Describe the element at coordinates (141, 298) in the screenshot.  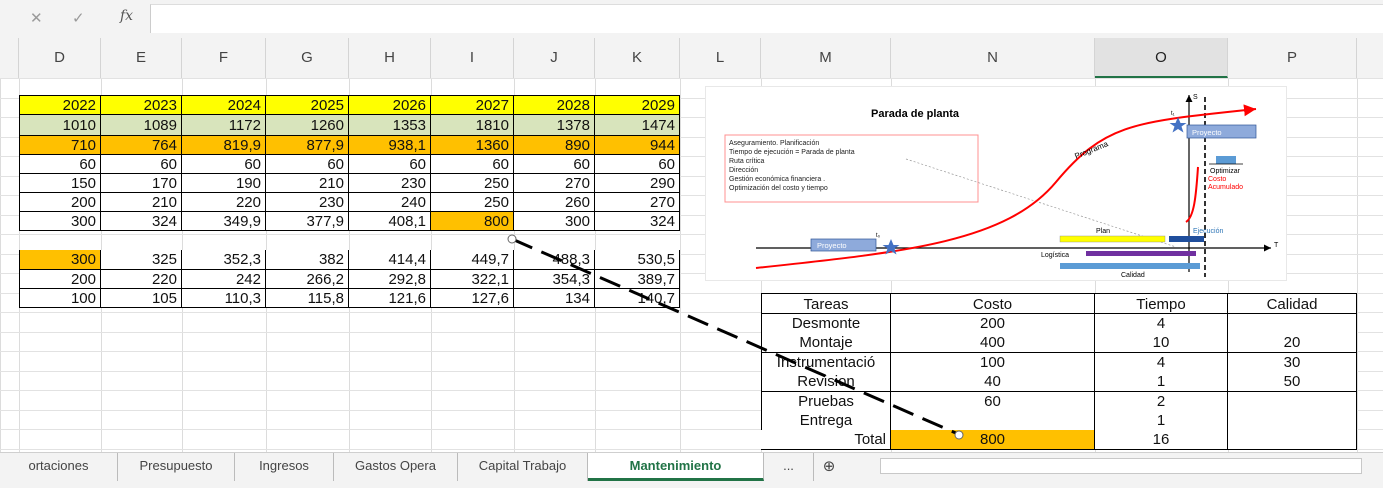
I see `data-cell: 105` at that location.